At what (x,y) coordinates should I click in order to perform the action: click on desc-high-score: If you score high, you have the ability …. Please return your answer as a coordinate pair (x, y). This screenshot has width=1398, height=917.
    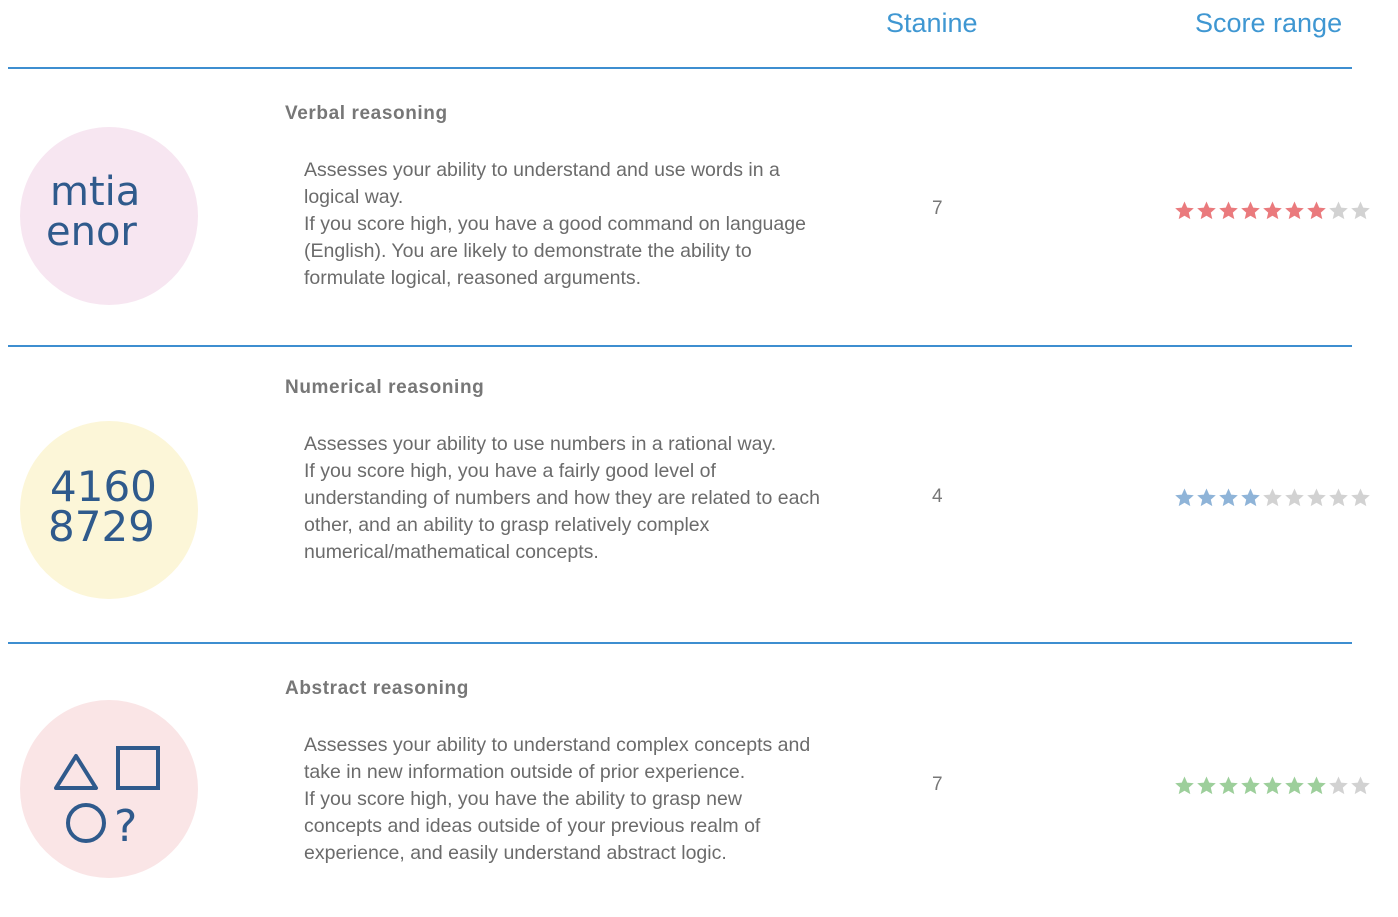
    Looking at the image, I should click on (532, 826).